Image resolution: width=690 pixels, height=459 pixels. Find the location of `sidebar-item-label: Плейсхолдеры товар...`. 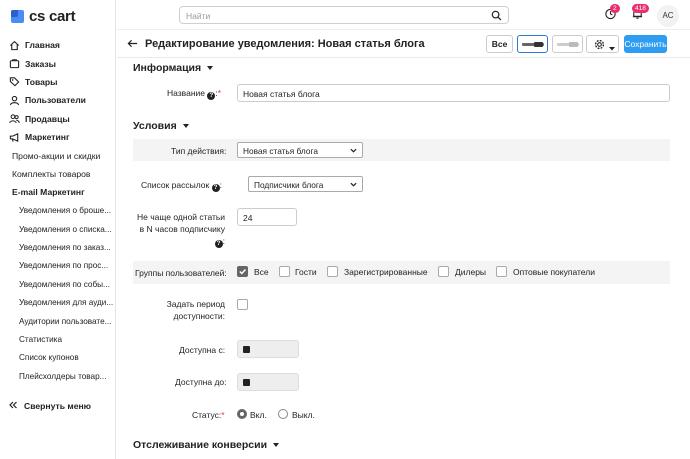

sidebar-item-label: Плейсхолдеры товар... is located at coordinates (63, 376).